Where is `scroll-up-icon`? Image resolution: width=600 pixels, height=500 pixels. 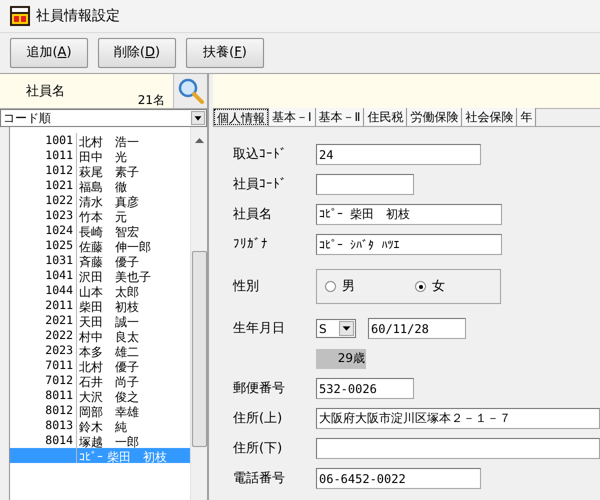
scroll-up-icon is located at coordinates (199, 140).